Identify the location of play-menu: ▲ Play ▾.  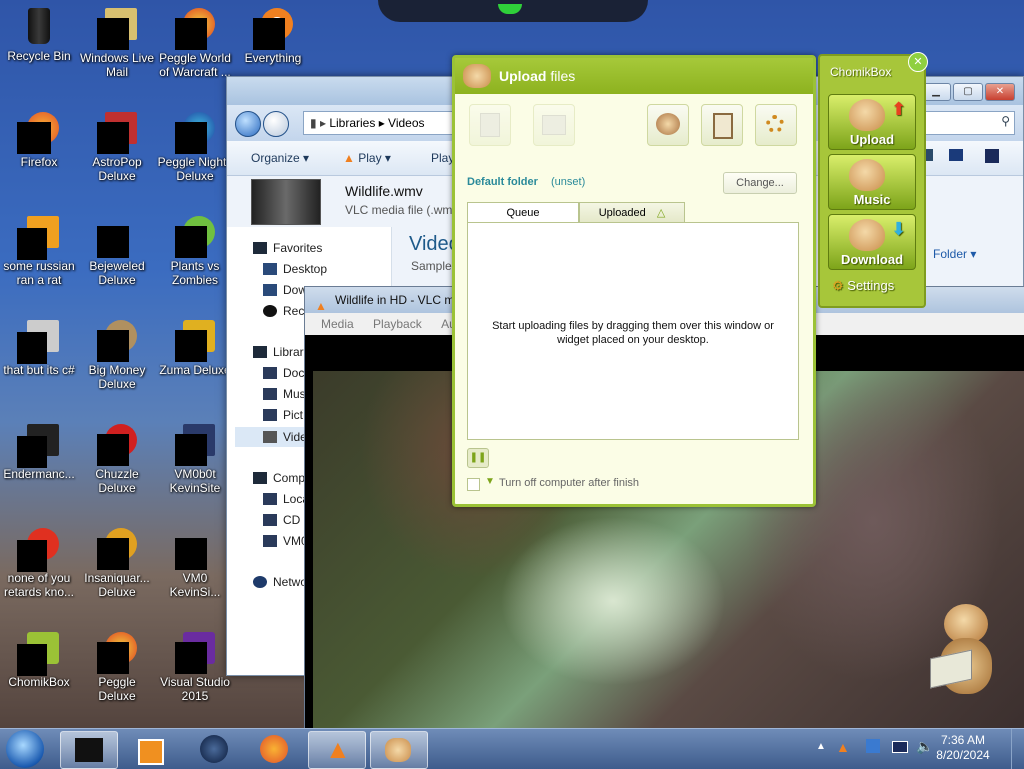
(367, 158).